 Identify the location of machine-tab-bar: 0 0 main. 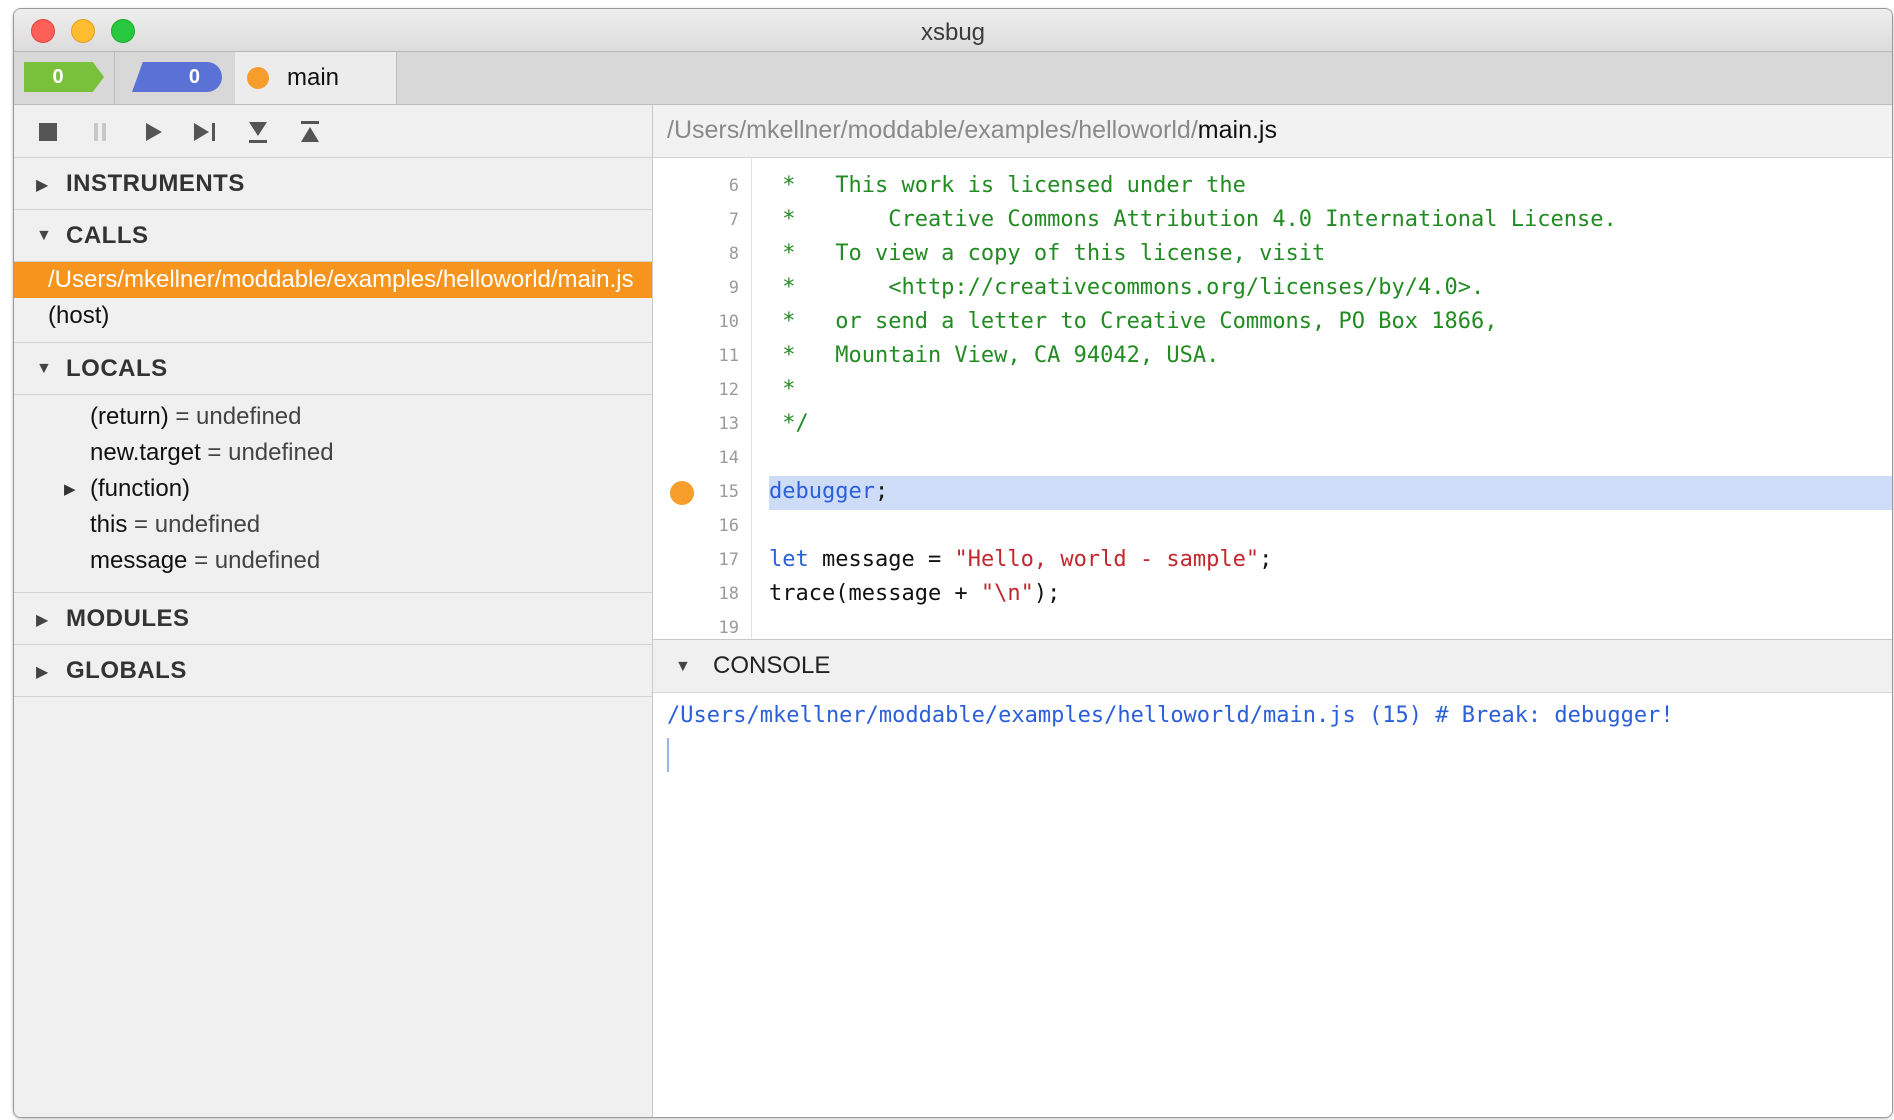
(953, 78).